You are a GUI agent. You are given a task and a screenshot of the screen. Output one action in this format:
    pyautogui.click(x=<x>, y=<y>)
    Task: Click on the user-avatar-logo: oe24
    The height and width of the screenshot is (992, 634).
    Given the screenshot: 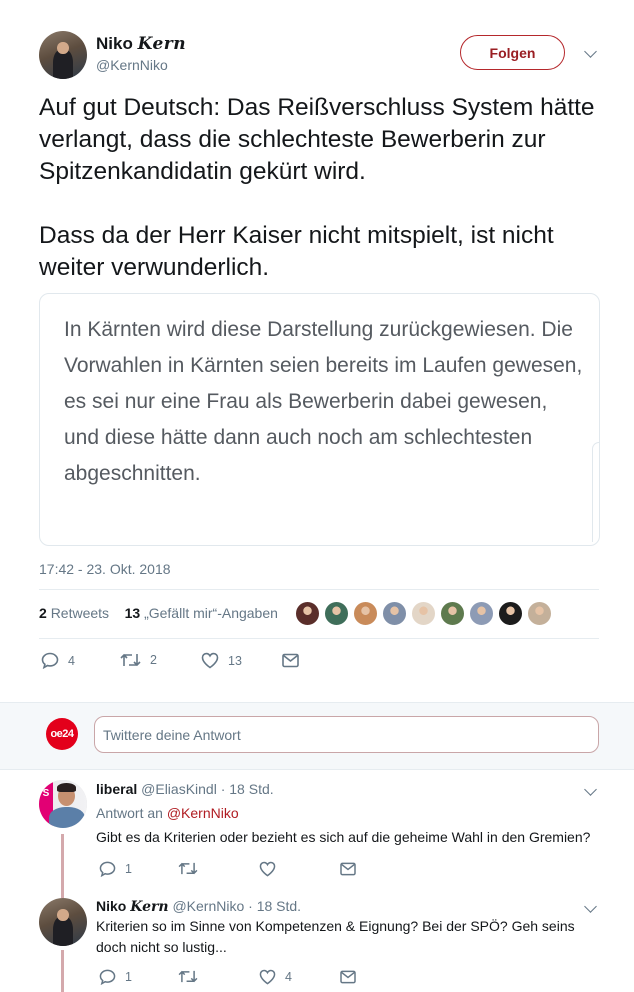 What is the action you would take?
    pyautogui.click(x=62, y=734)
    